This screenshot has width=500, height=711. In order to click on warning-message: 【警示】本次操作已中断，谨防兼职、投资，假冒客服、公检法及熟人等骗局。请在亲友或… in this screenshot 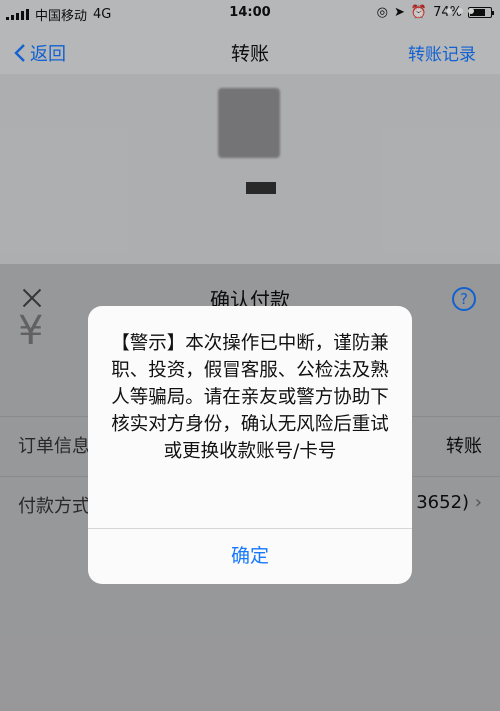, I will do `click(250, 397)`.